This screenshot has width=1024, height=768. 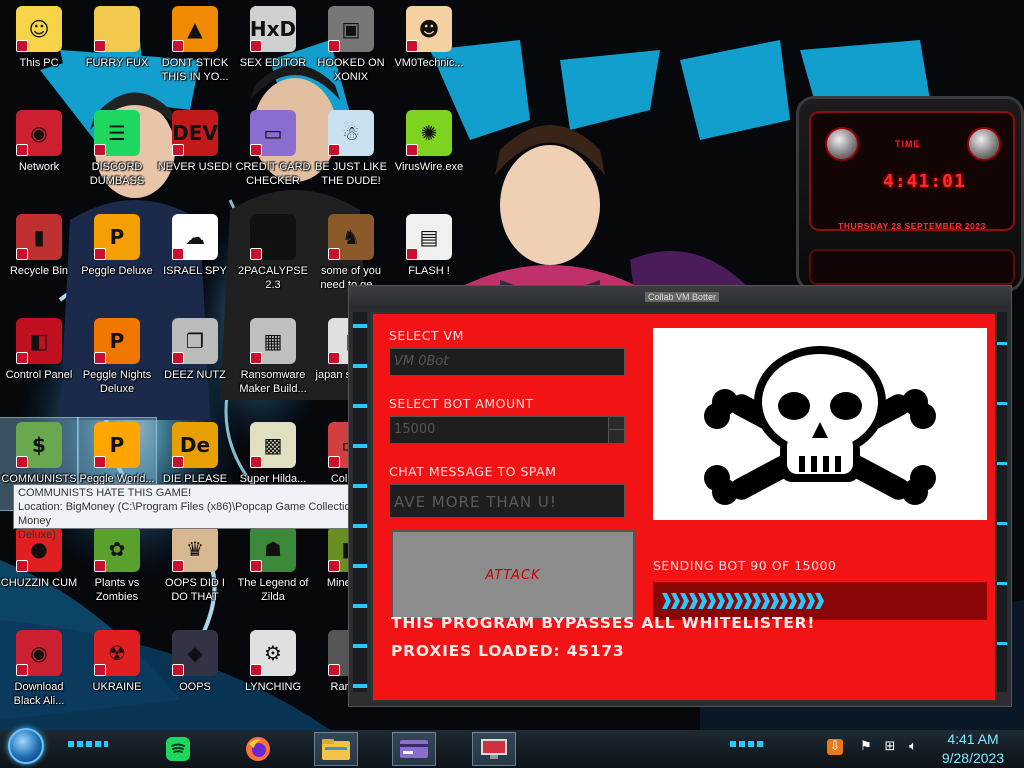 What do you see at coordinates (616, 436) in the screenshot?
I see `spinner-down-icon` at bounding box center [616, 436].